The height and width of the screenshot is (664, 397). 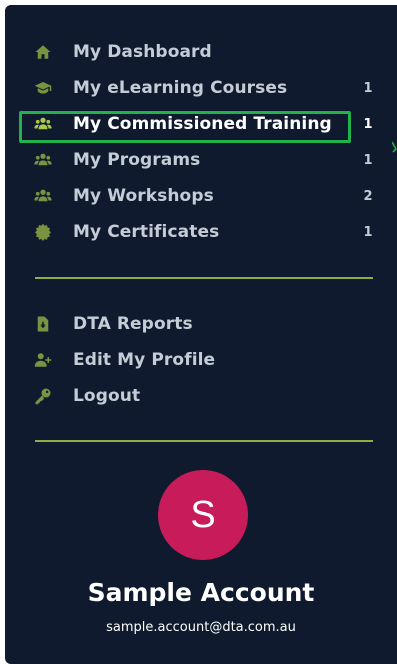 What do you see at coordinates (43, 396) in the screenshot?
I see `key-icon` at bounding box center [43, 396].